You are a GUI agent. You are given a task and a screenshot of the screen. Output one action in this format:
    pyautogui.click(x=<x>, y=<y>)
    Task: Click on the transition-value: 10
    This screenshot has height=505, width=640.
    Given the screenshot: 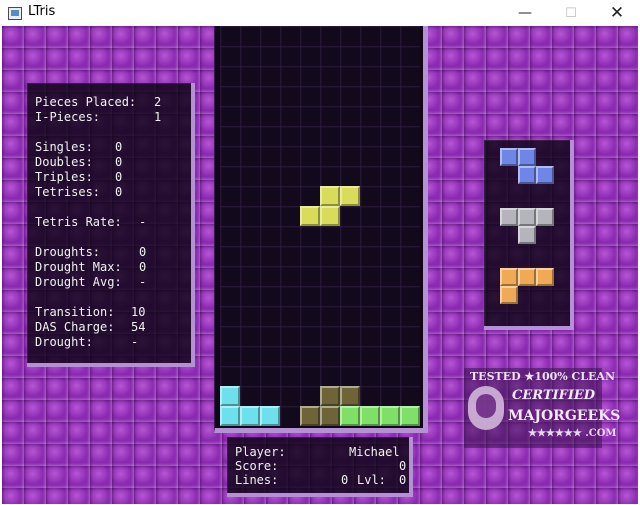 What is the action you would take?
    pyautogui.click(x=138, y=312)
    